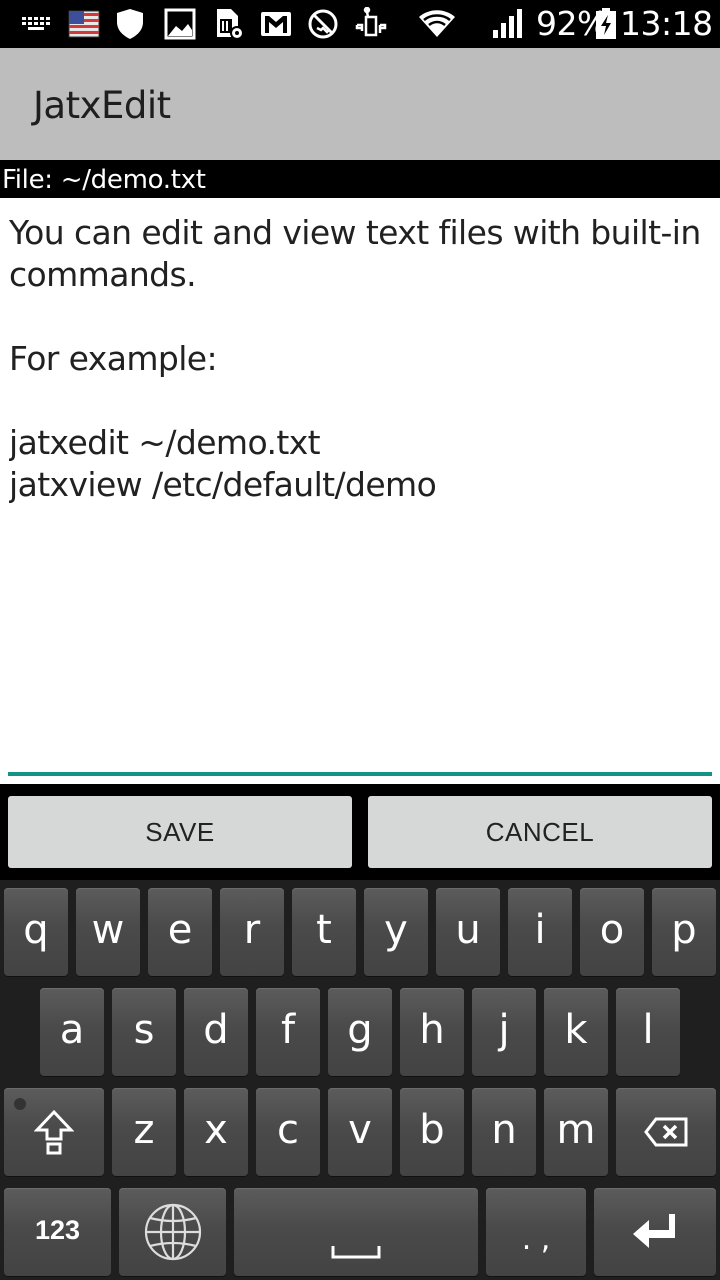  Describe the element at coordinates (508, 24) in the screenshot. I see `signal-icon` at that location.